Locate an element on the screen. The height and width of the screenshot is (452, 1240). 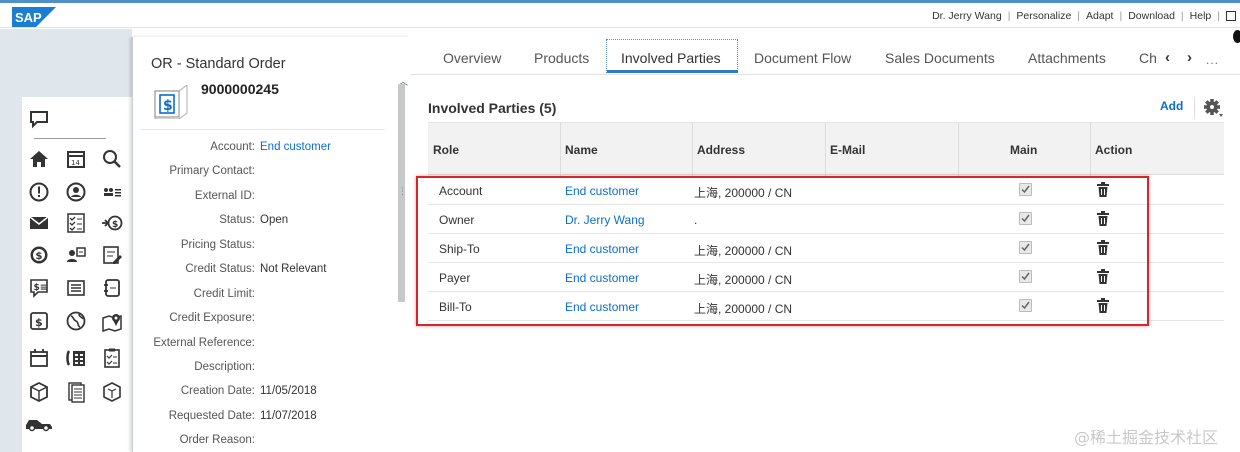
field-label: External ID: is located at coordinates (224, 196).